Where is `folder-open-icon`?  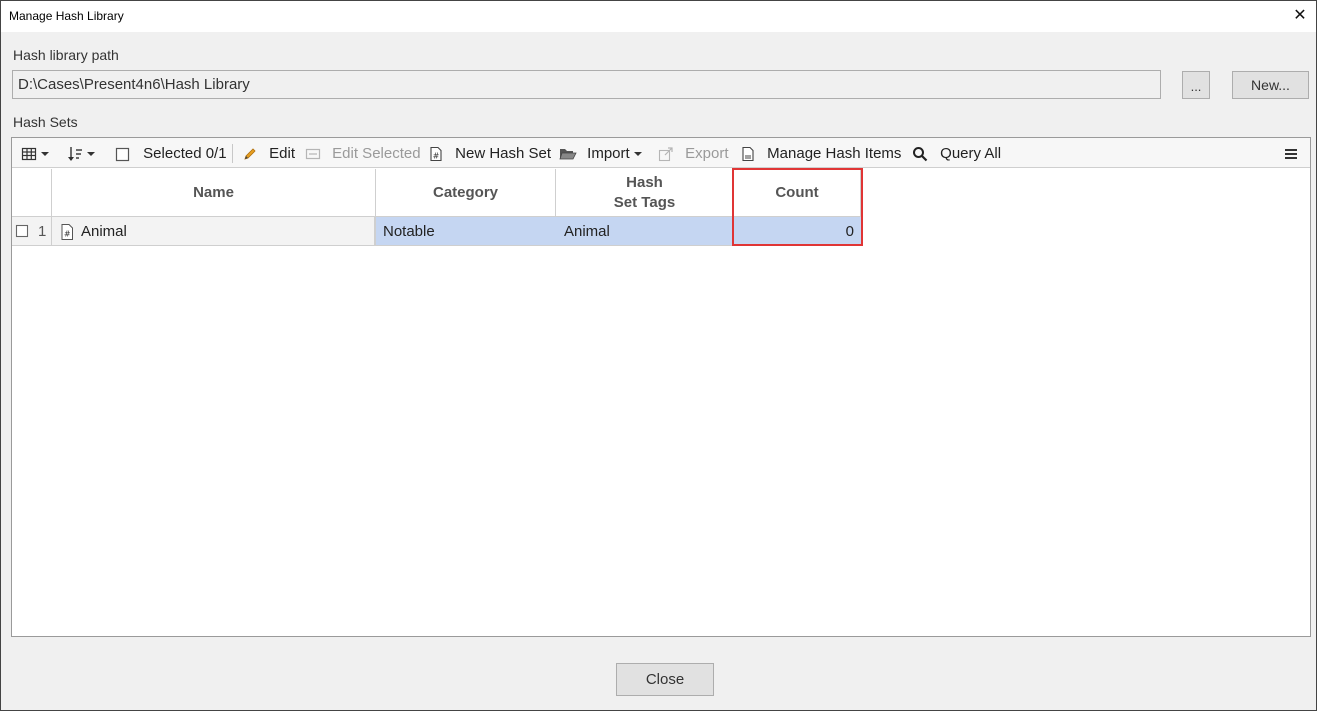 folder-open-icon is located at coordinates (568, 154).